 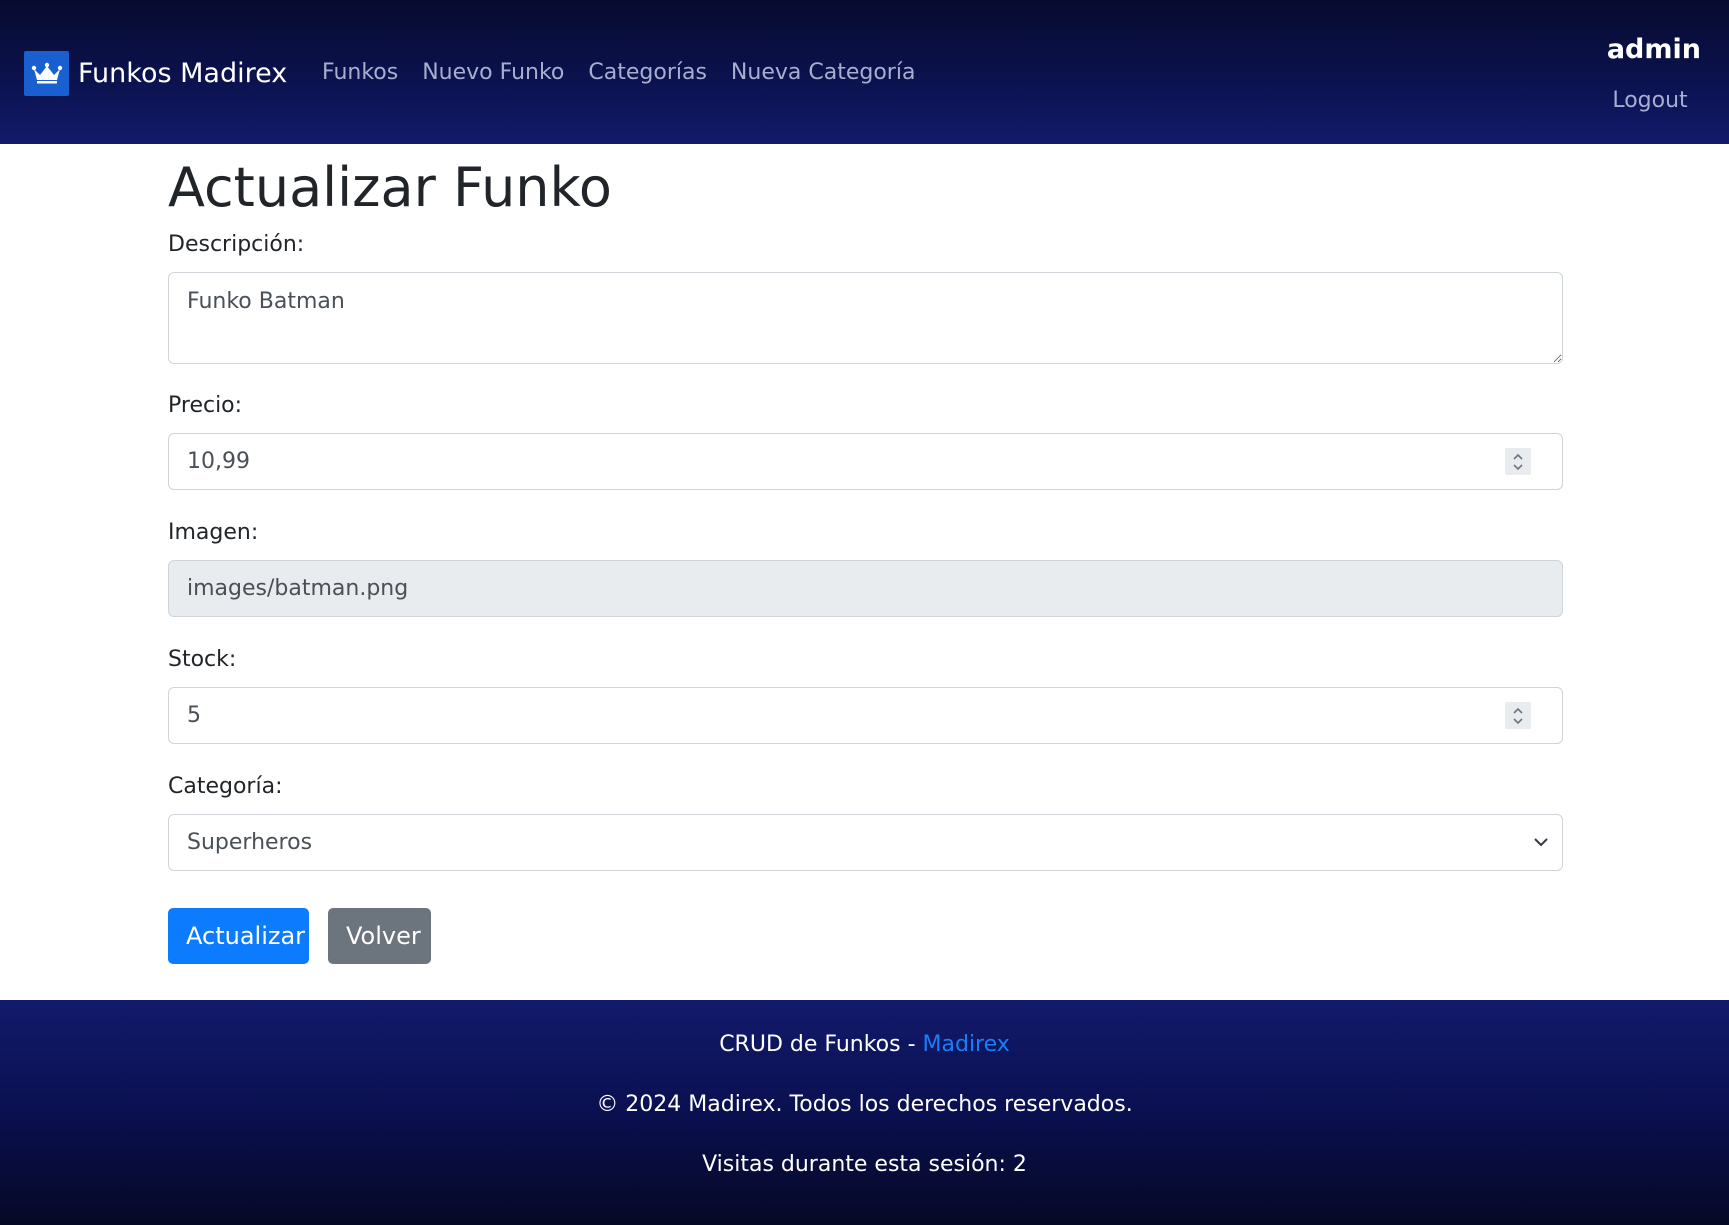 What do you see at coordinates (821, 1044) in the screenshot?
I see `footer-crud-text: CRUD de Funkos -` at bounding box center [821, 1044].